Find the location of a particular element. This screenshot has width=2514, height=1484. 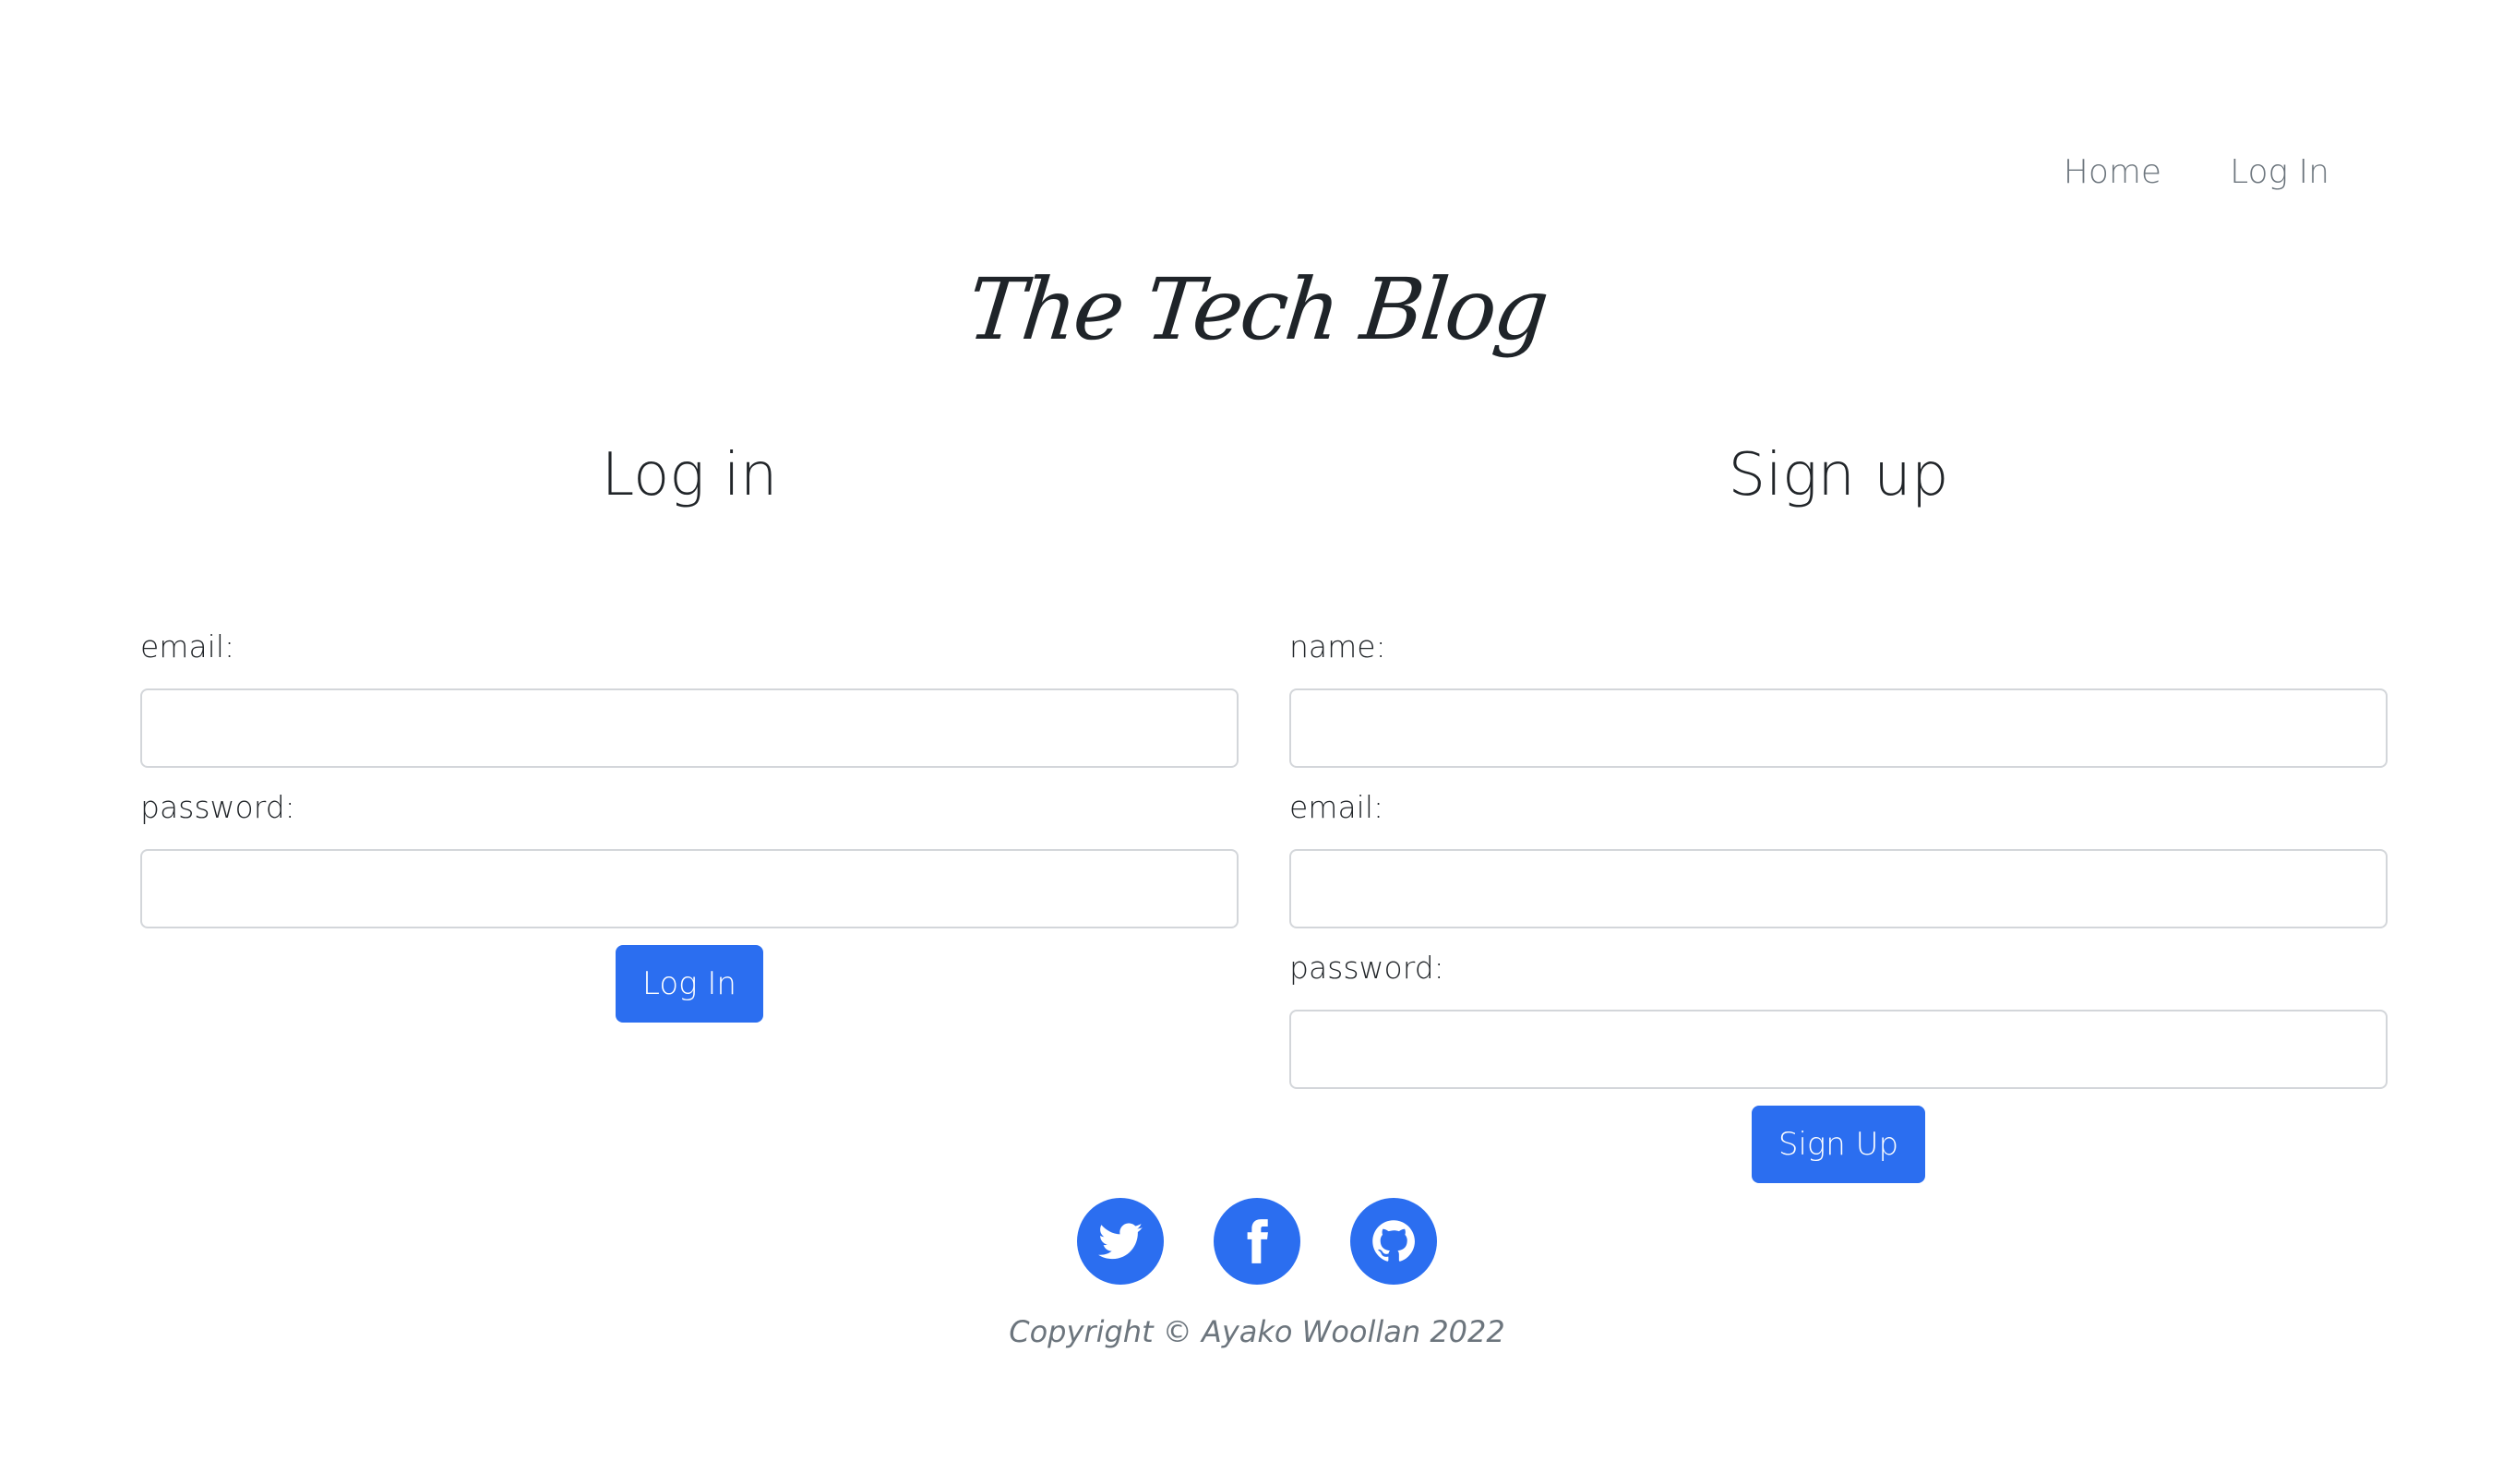

signup-email-input is located at coordinates (1838, 888).